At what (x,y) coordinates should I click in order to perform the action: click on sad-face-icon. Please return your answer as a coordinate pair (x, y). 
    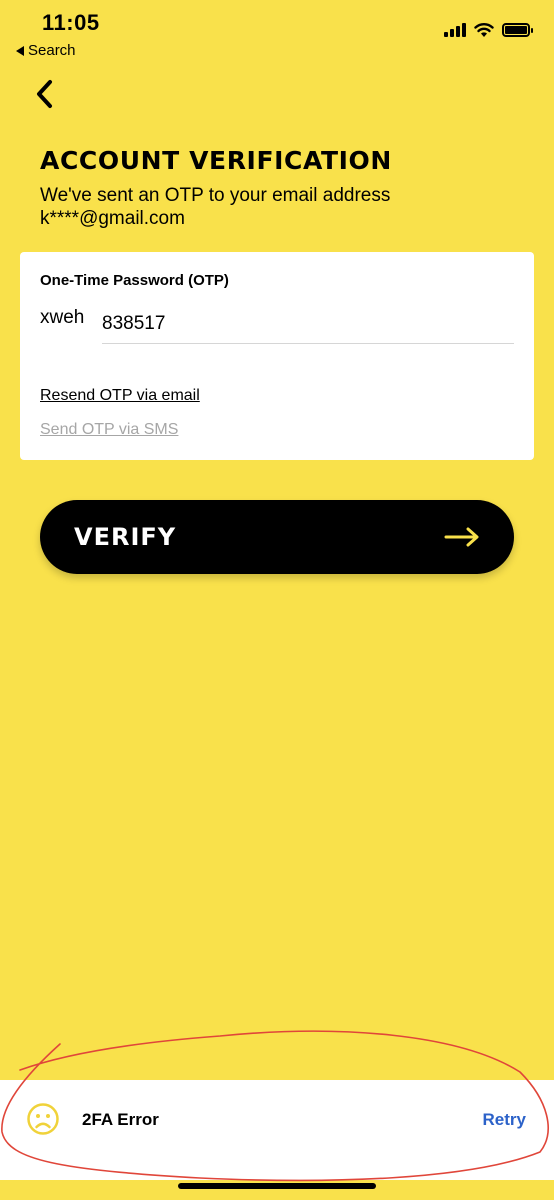
    Looking at the image, I should click on (43, 1119).